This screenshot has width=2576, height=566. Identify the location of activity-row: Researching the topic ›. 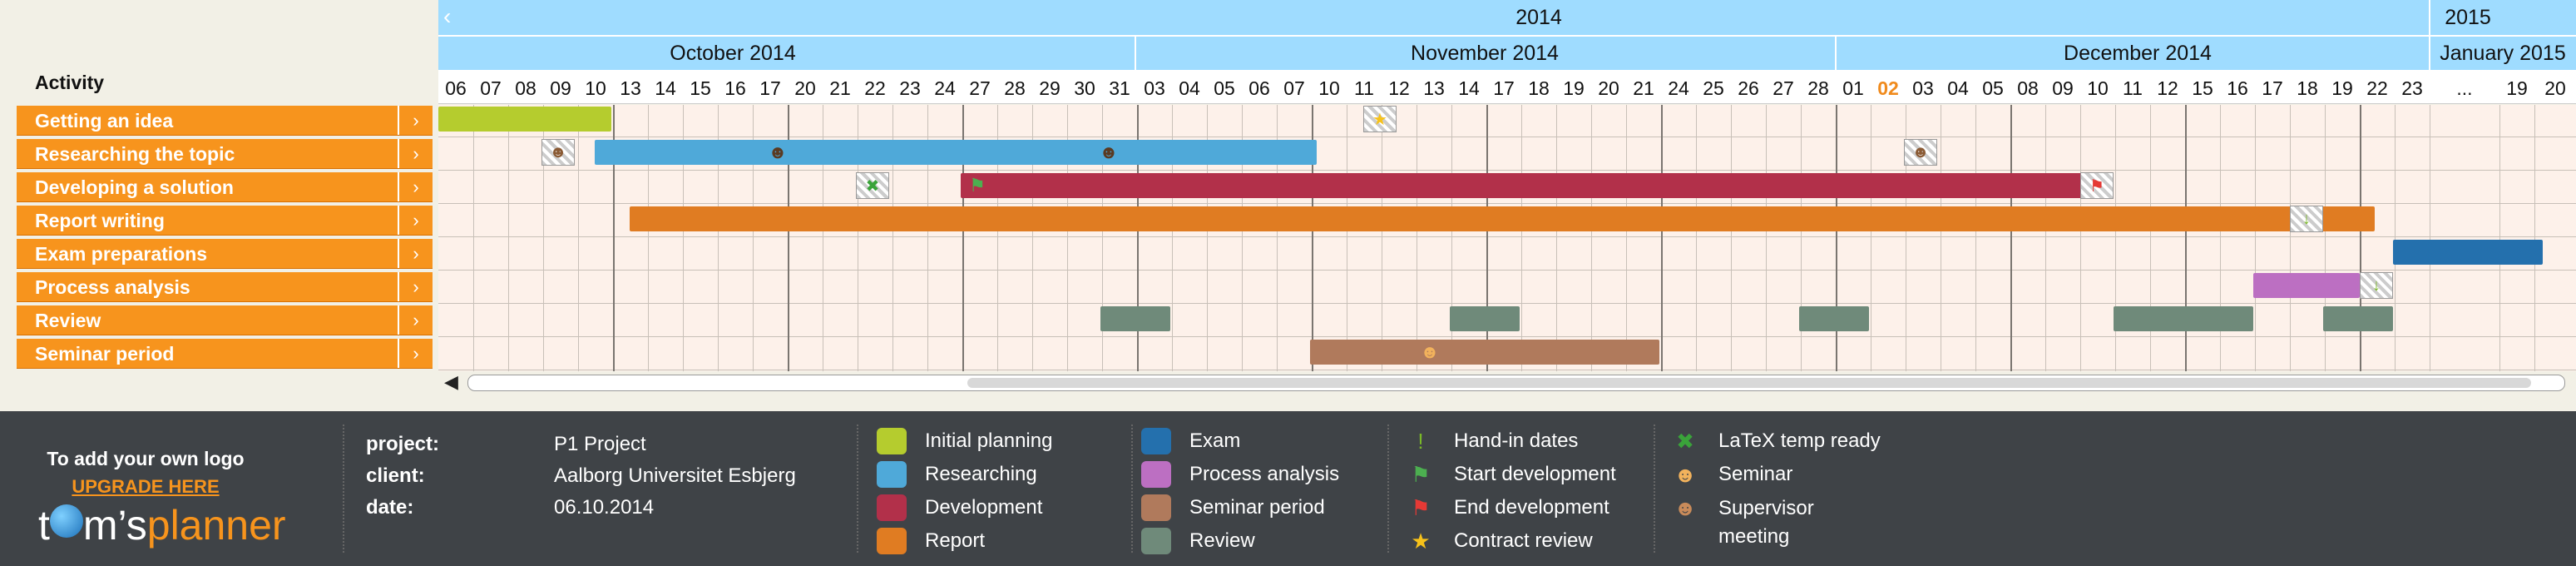
(225, 154).